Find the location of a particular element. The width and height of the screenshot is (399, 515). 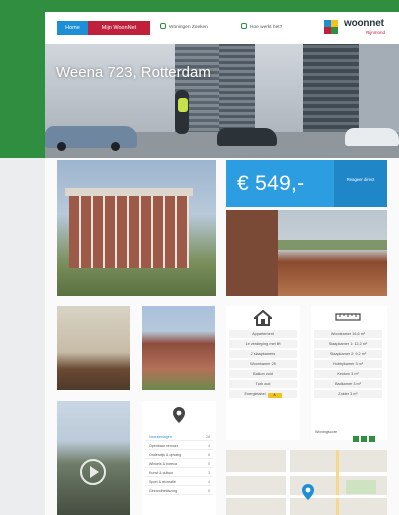

size-attic: Zolder 3 m² is located at coordinates (348, 394).